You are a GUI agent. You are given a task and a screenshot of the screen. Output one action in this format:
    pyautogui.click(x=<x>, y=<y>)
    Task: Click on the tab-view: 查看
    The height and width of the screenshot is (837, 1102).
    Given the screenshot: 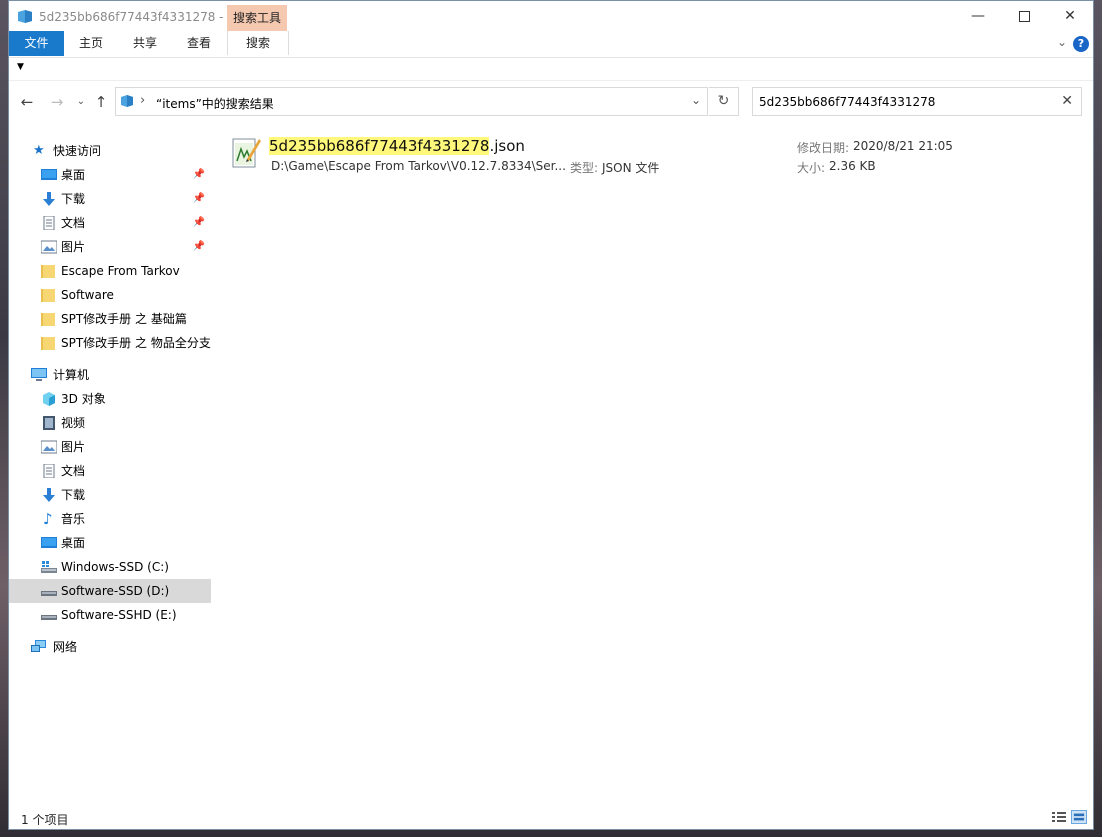 What is the action you would take?
    pyautogui.click(x=199, y=43)
    